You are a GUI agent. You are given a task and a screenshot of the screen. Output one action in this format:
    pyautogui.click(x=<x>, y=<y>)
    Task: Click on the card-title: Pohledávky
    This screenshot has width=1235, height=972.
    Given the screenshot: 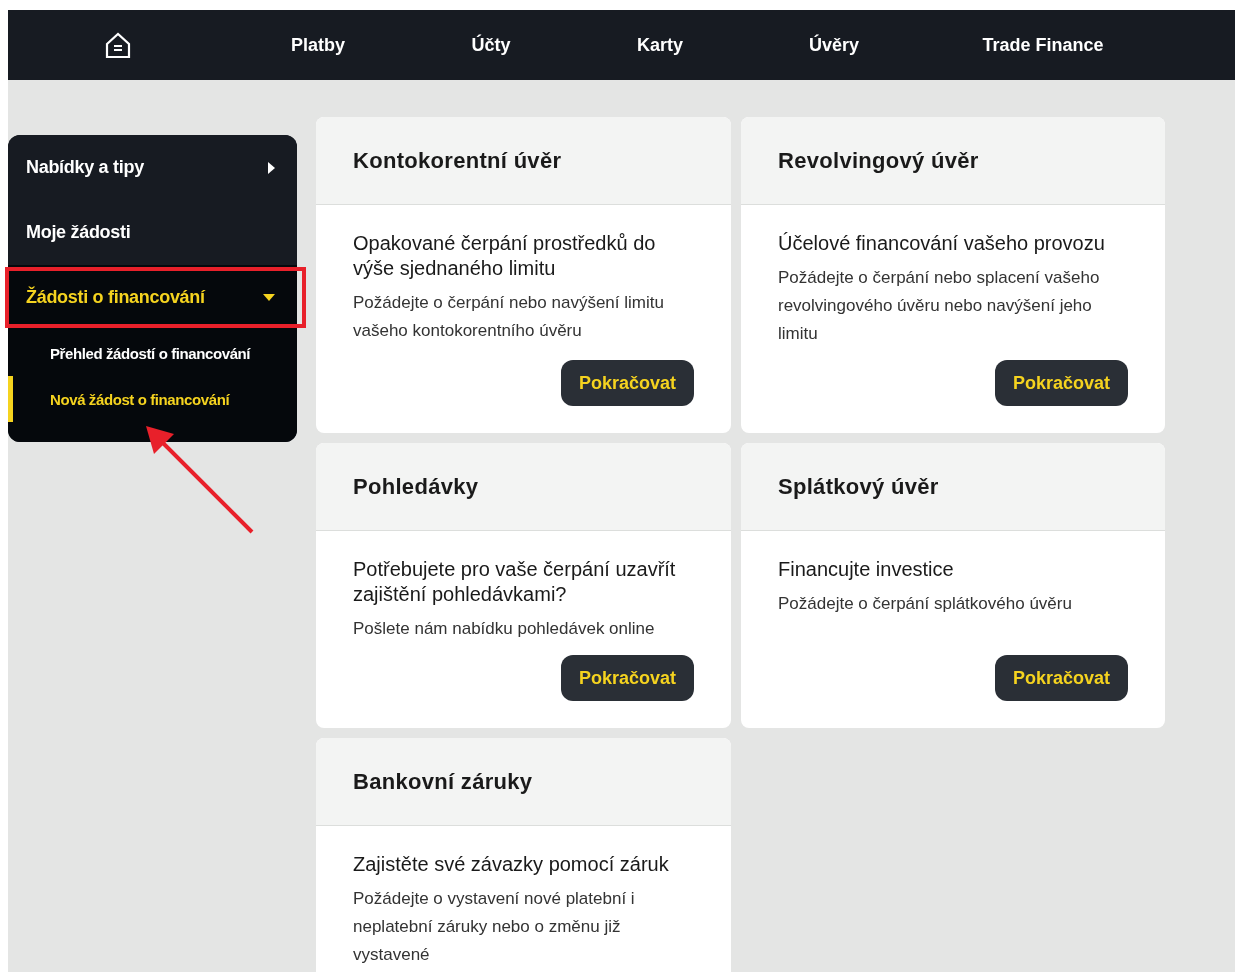 What is the action you would take?
    pyautogui.click(x=523, y=487)
    